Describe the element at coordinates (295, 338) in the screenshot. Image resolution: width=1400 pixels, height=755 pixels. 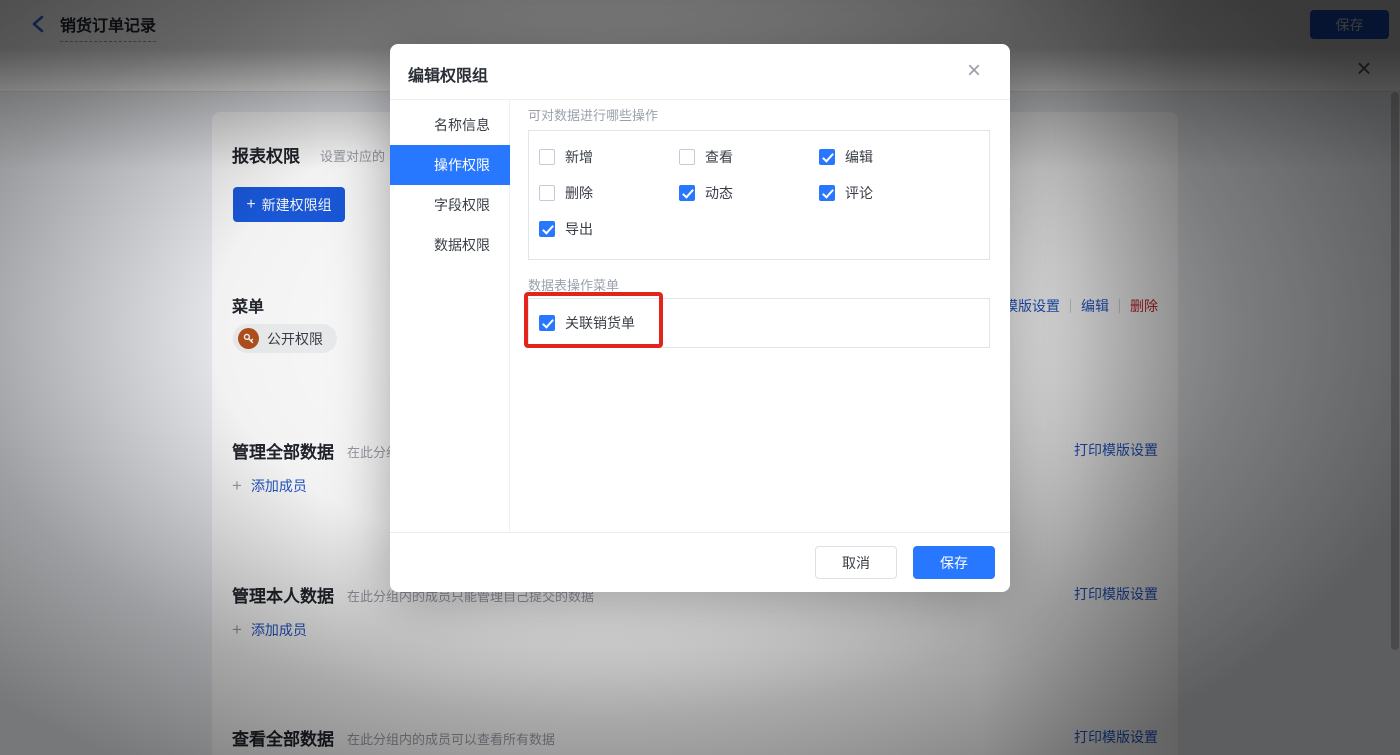
I see `public-permission-label: 公开权限` at that location.